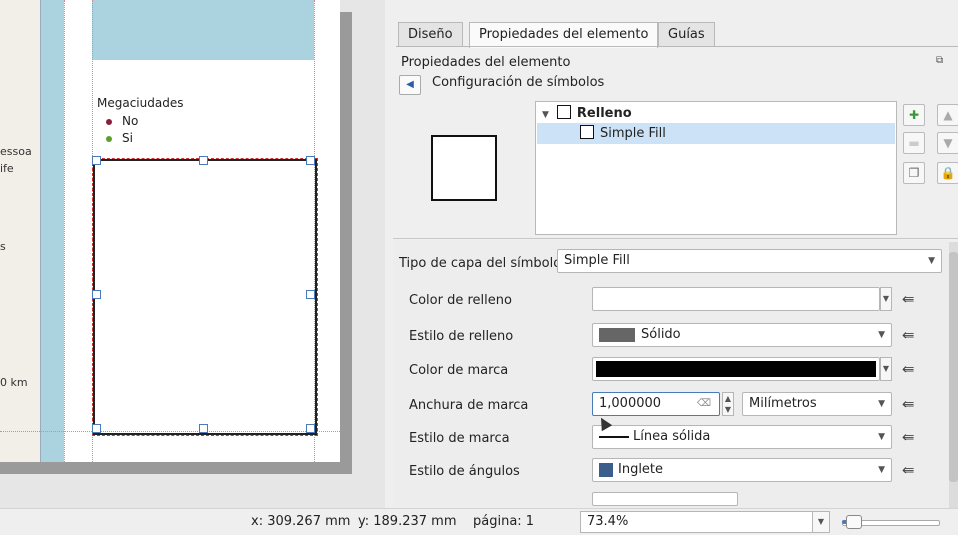  What do you see at coordinates (464, 168) in the screenshot?
I see `symbol-preview` at bounding box center [464, 168].